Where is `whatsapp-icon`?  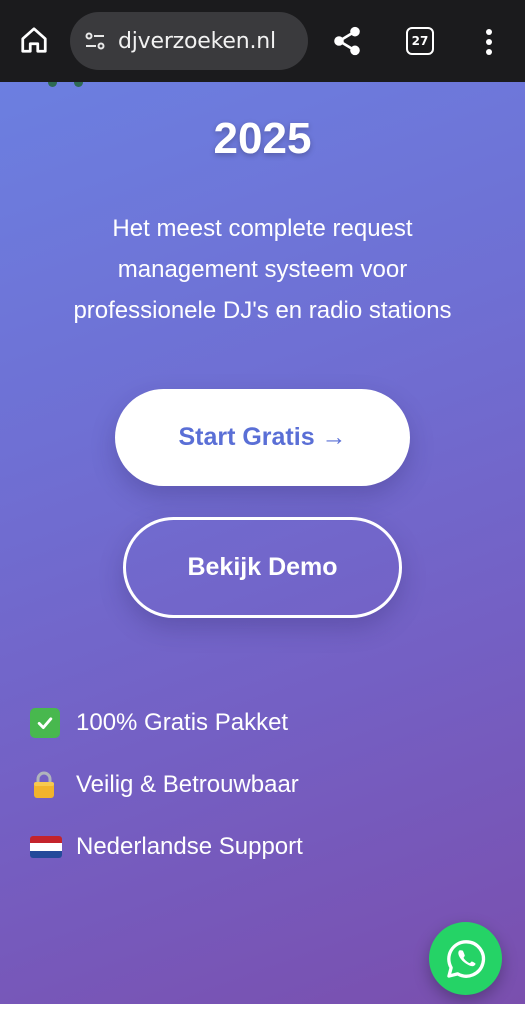
whatsapp-icon is located at coordinates (465, 958).